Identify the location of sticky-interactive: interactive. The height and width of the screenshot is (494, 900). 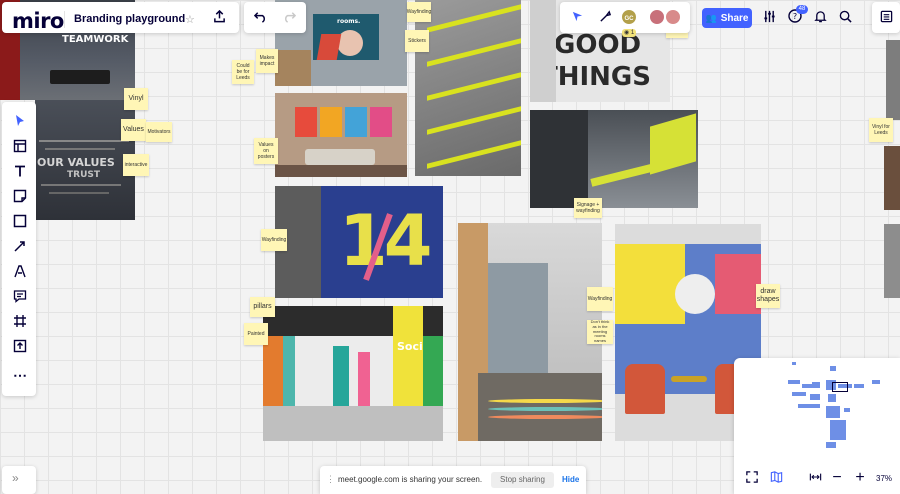
(136, 165).